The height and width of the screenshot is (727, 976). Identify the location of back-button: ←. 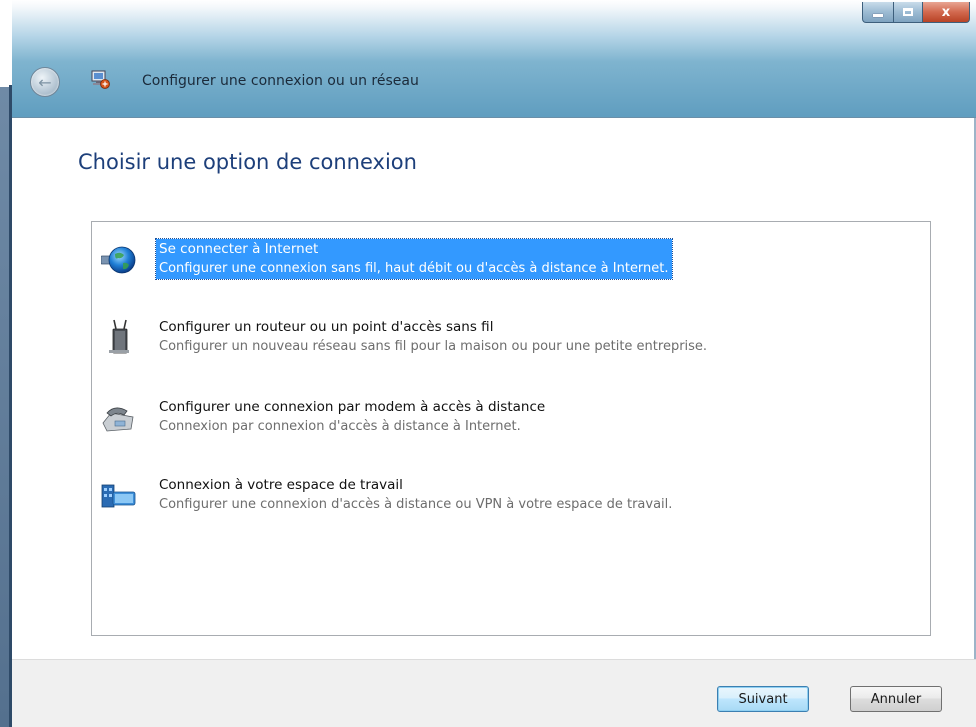
(45, 82).